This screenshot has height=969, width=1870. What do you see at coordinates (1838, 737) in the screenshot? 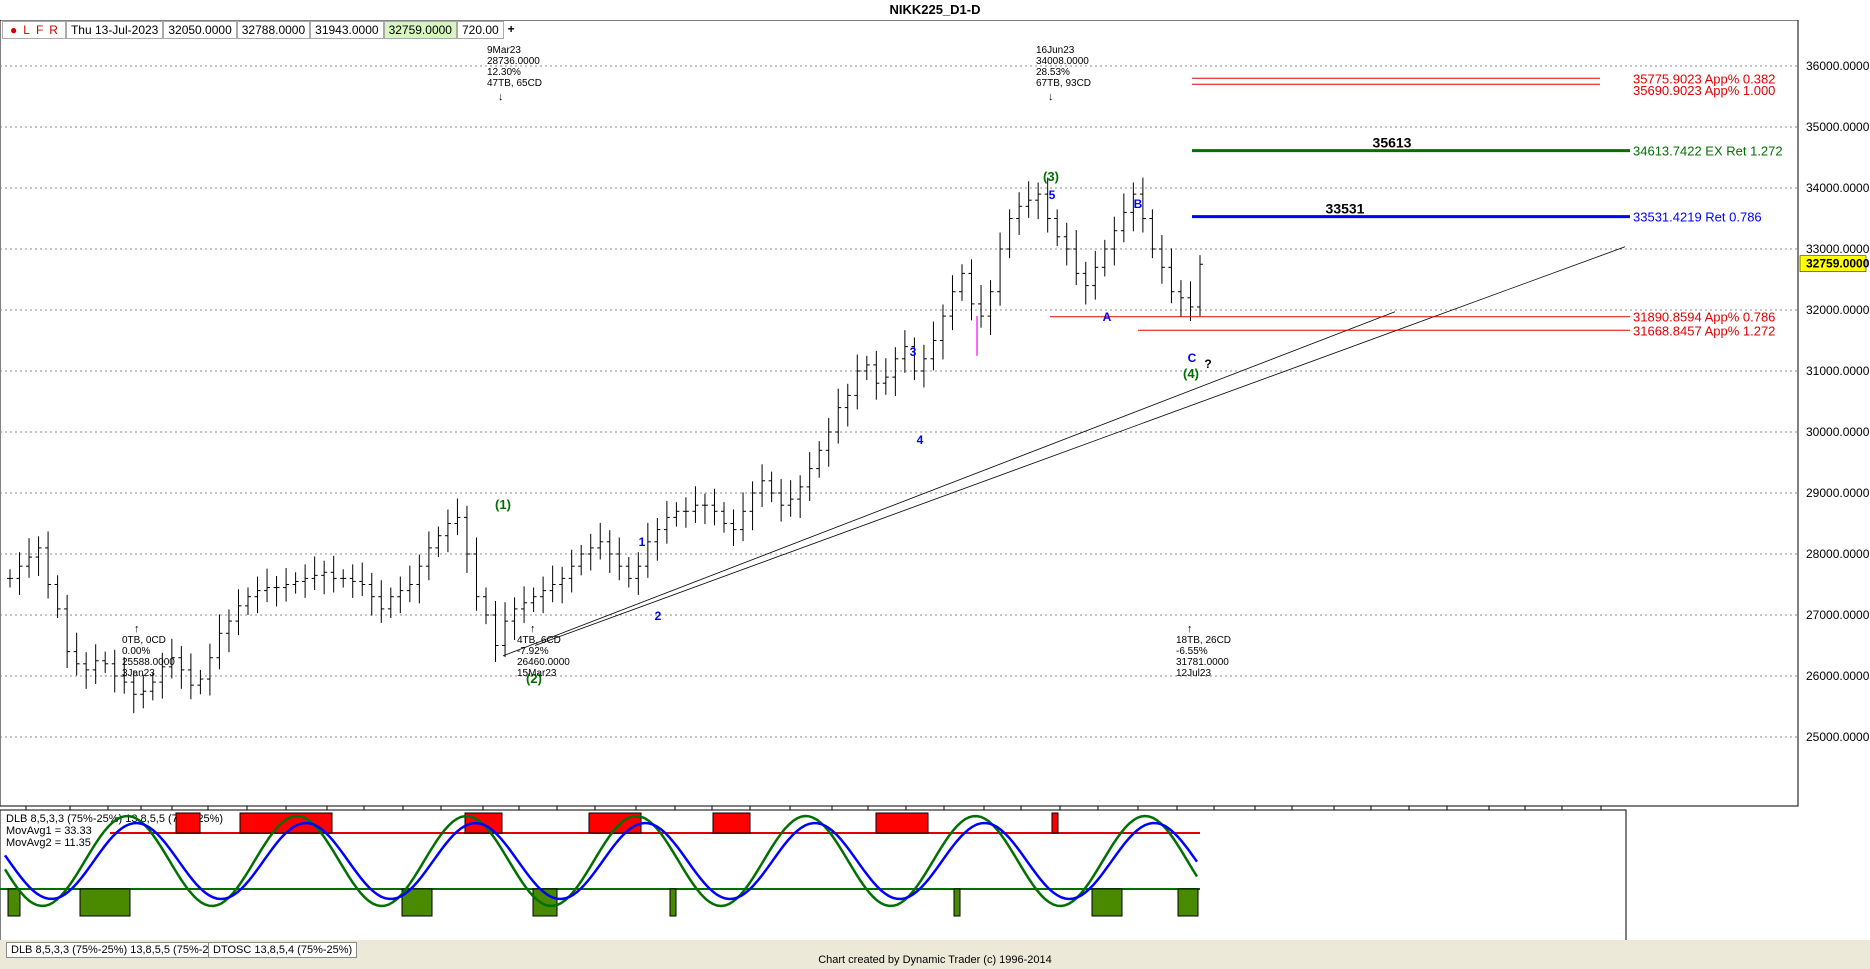
I see `price-axis-label: 25000.0000` at bounding box center [1838, 737].